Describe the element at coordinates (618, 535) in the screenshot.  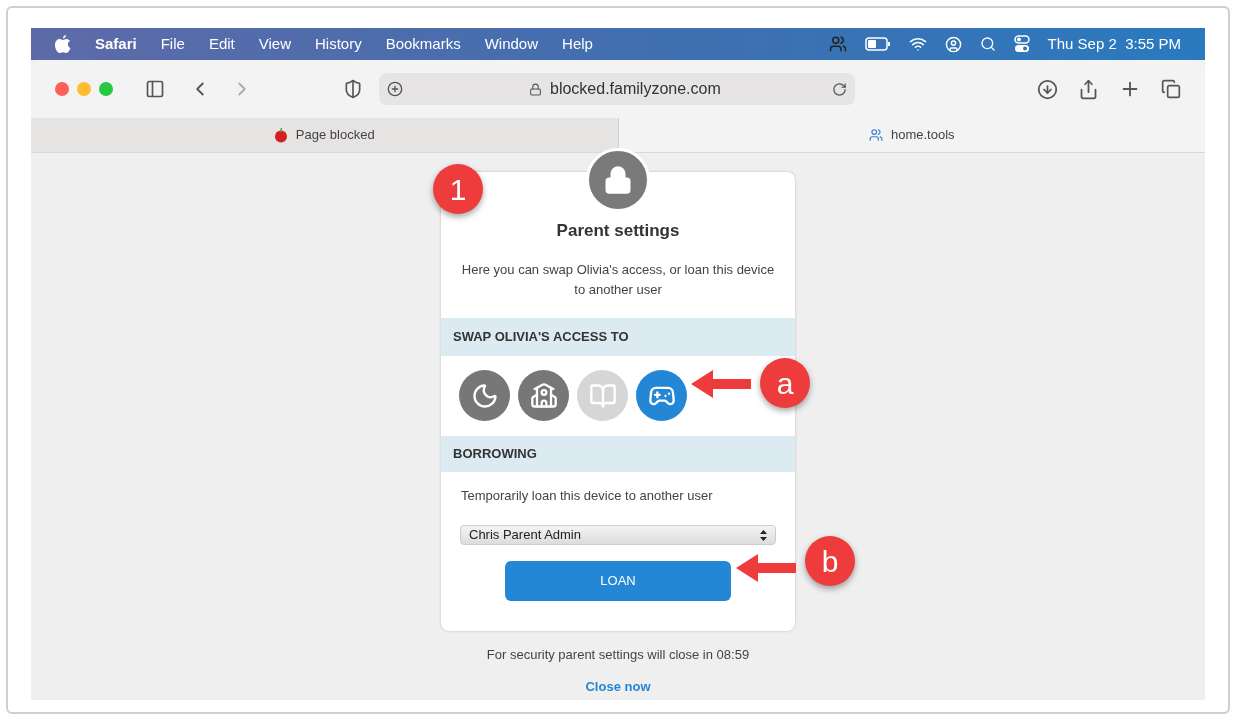
I see `user-select: Chris Parent Admin` at that location.